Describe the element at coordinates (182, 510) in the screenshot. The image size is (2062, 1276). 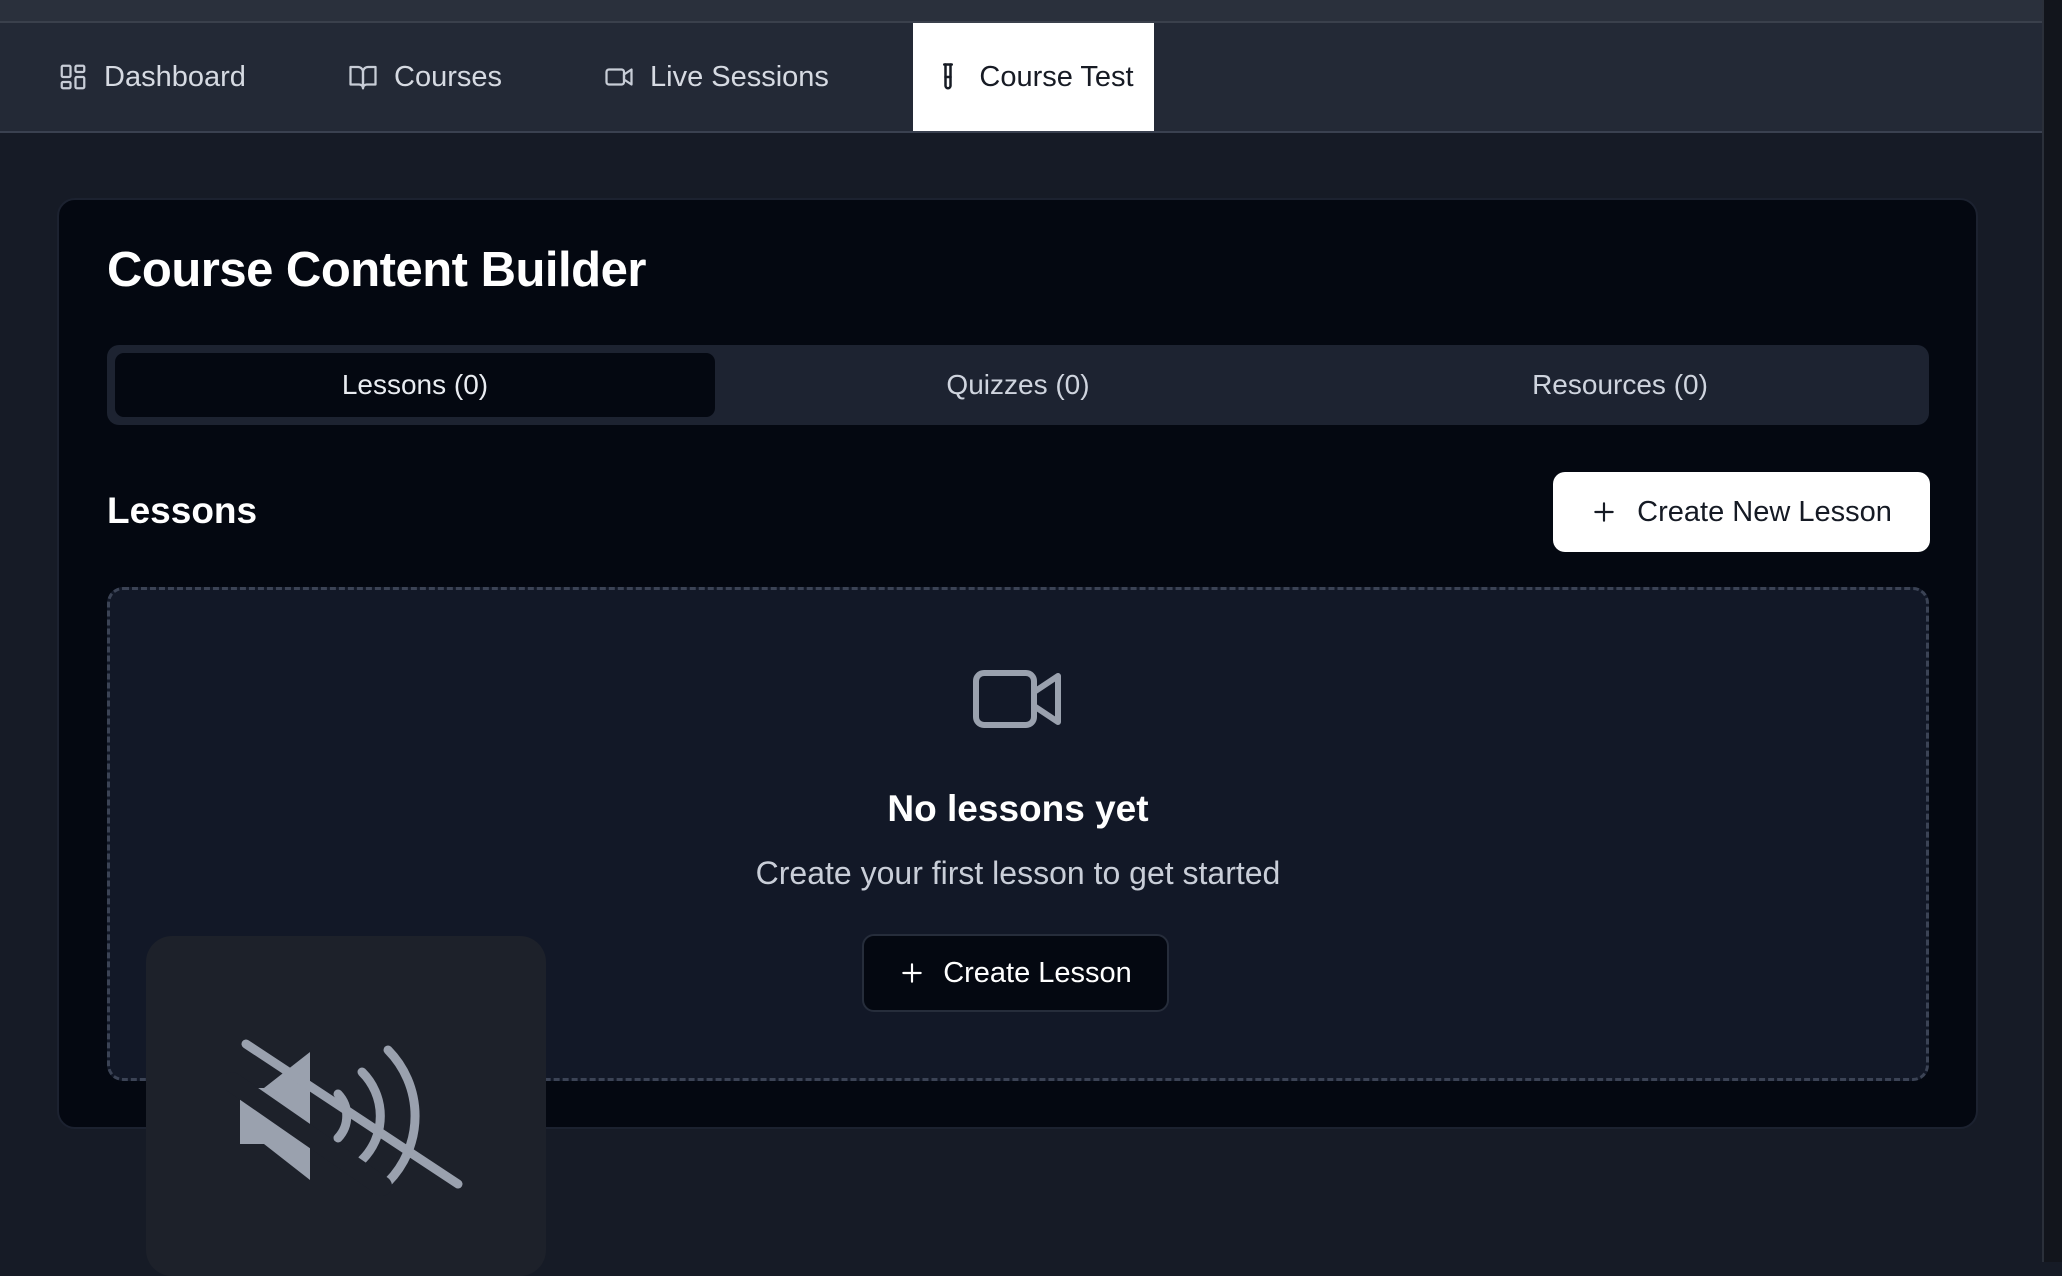
I see `section-heading: Lessons` at that location.